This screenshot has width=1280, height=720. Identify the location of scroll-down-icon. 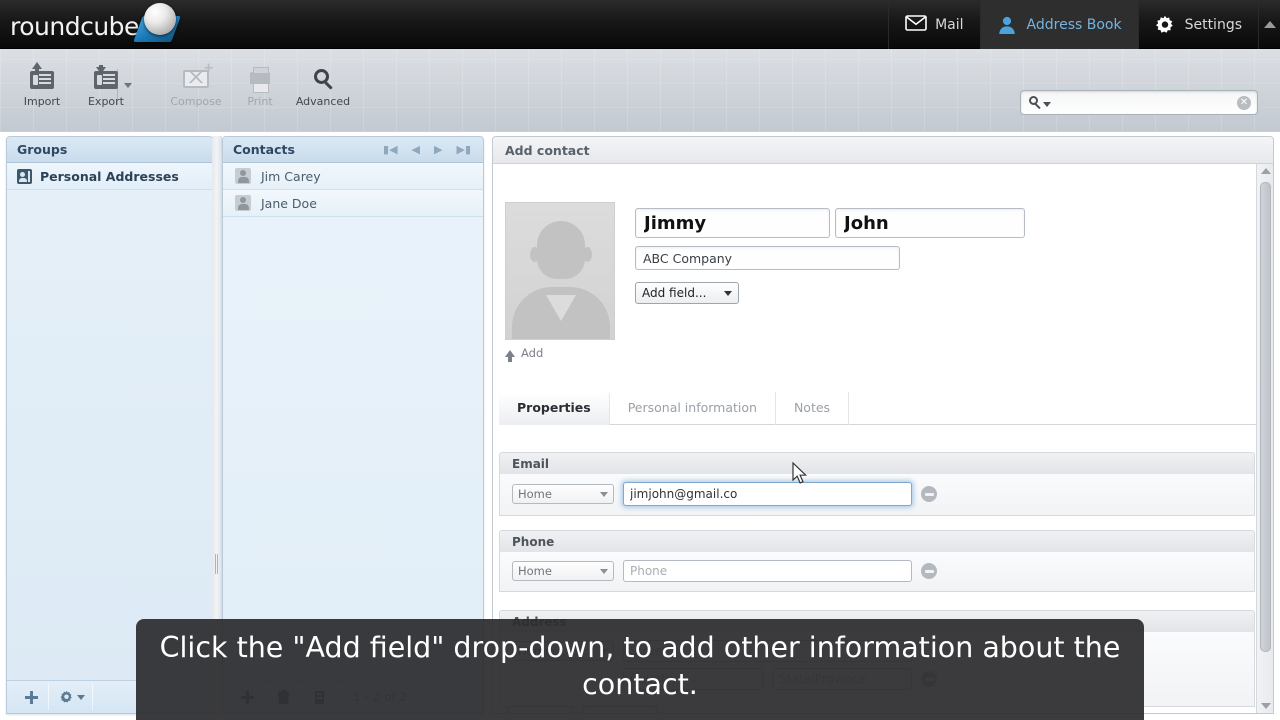
(1266, 706).